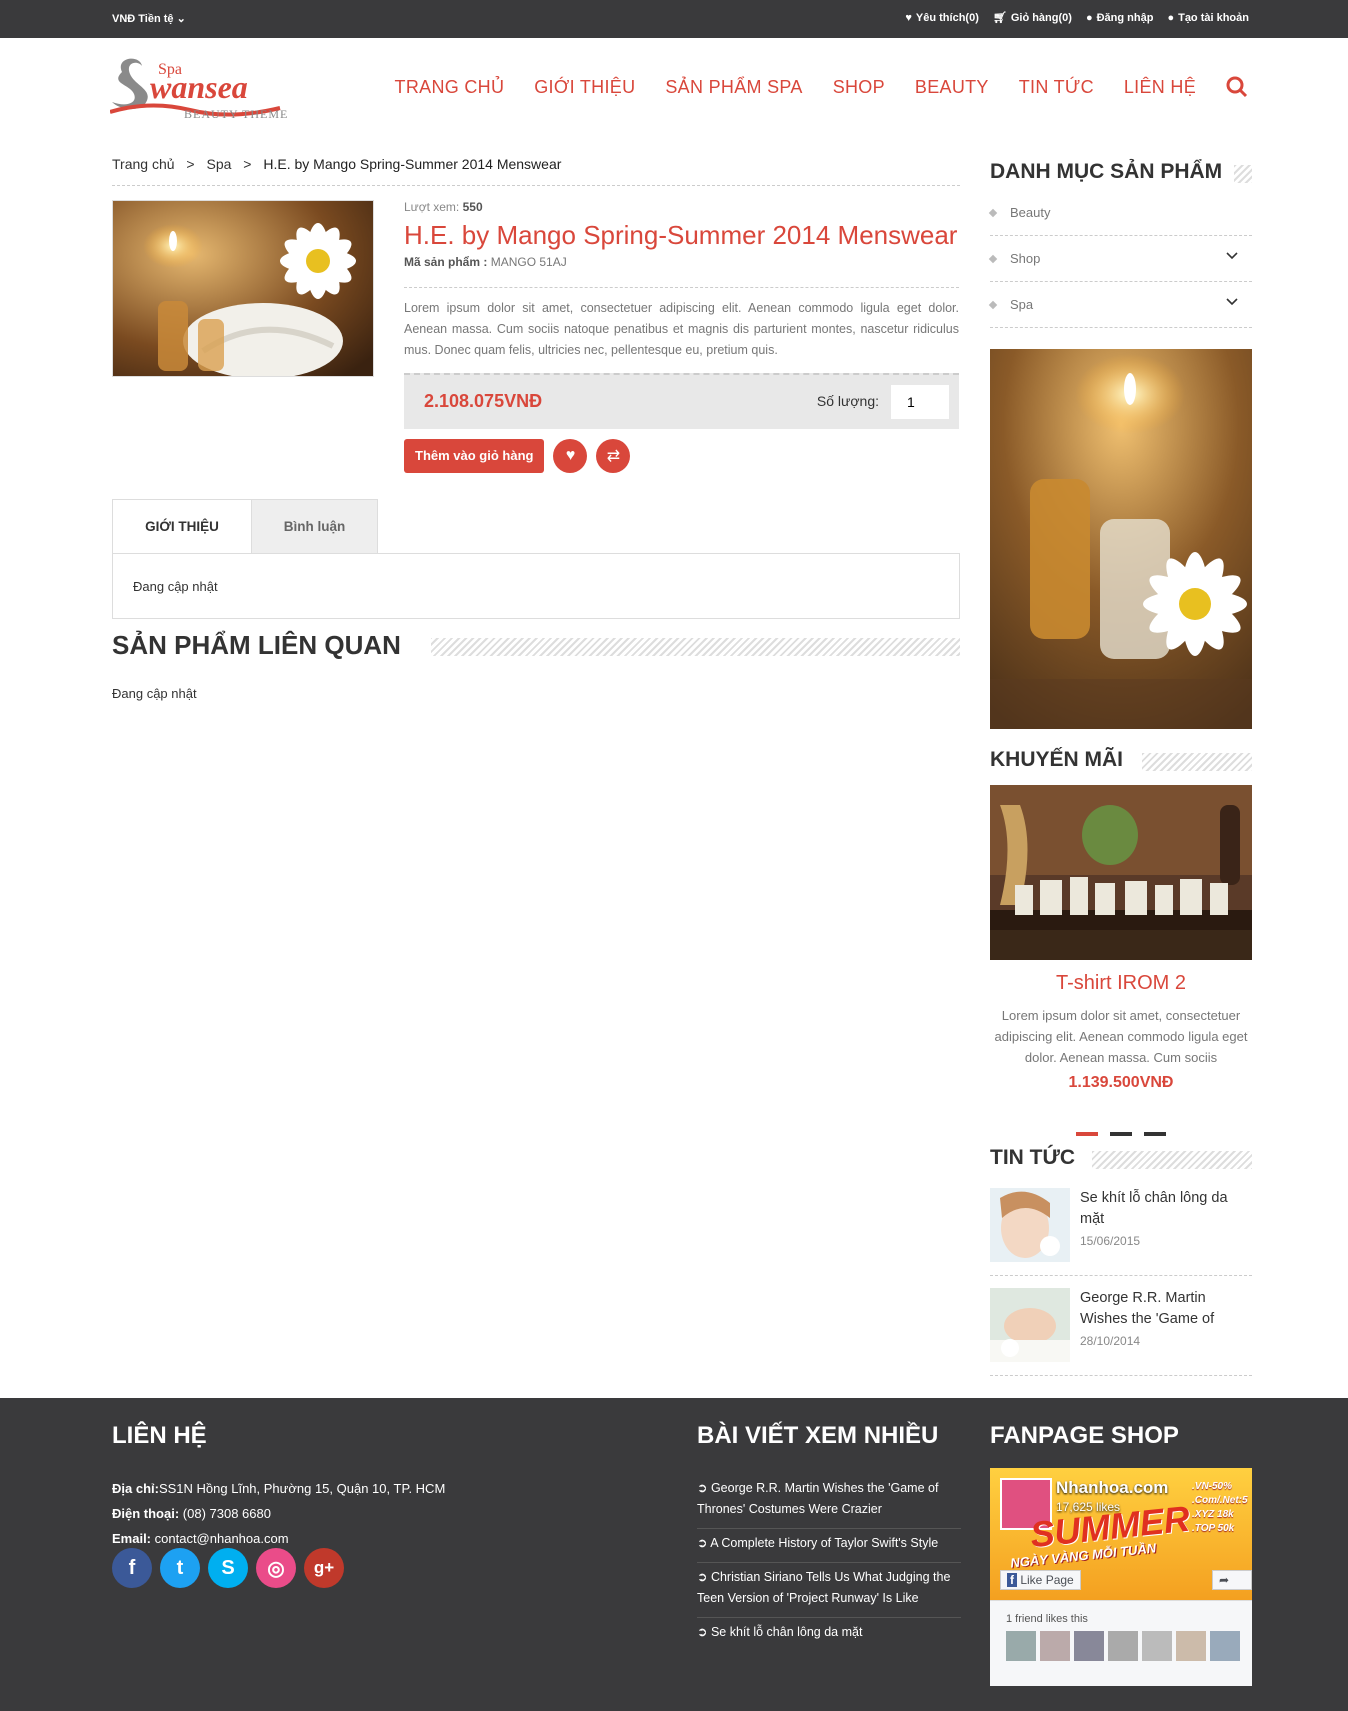  I want to click on nav-contact: LIÊN HỆ, so click(1160, 87).